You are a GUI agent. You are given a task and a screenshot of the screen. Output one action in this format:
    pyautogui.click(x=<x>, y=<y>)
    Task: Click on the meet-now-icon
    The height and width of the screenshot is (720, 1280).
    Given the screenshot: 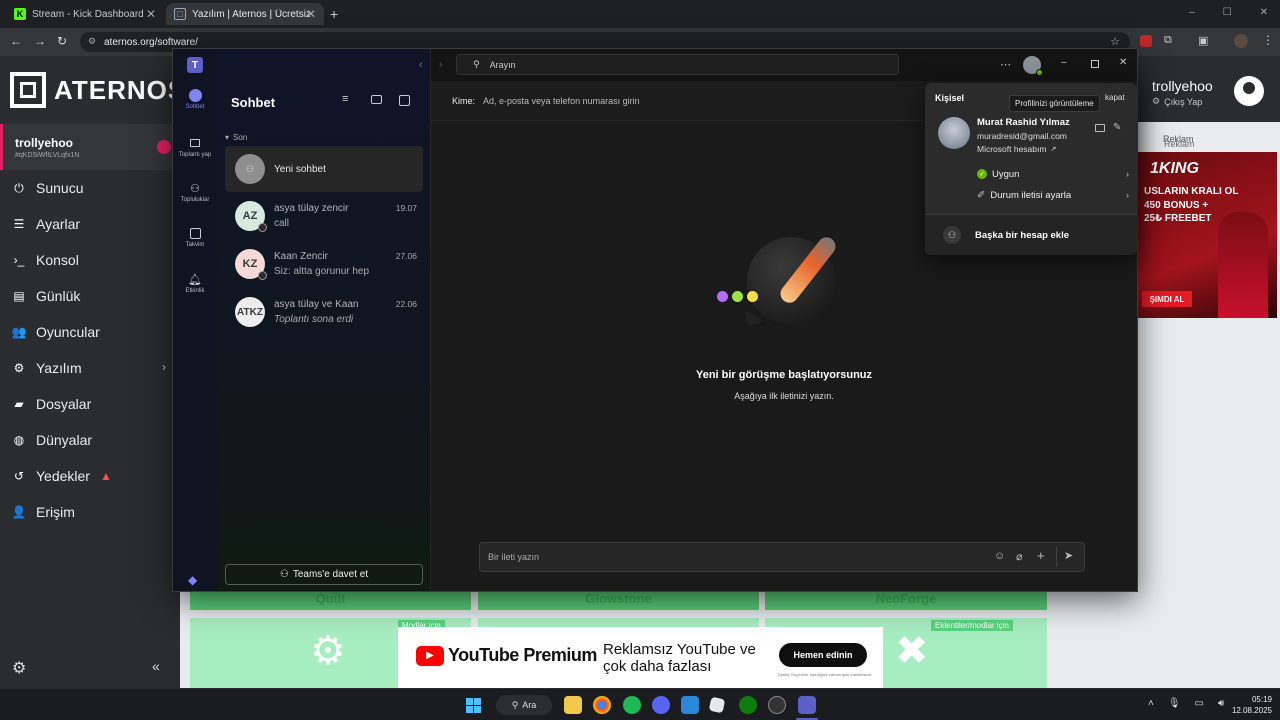 What is the action you would take?
    pyautogui.click(x=376, y=99)
    